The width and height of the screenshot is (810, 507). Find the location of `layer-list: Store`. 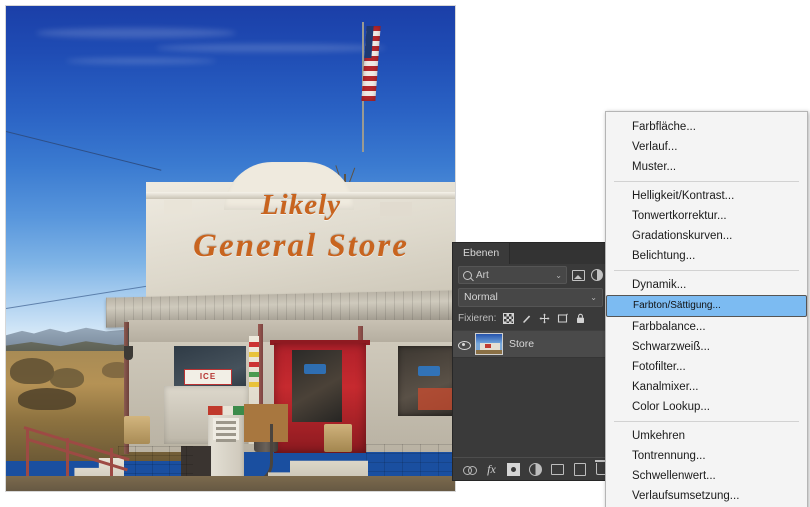

layer-list: Store is located at coordinates (530, 344).